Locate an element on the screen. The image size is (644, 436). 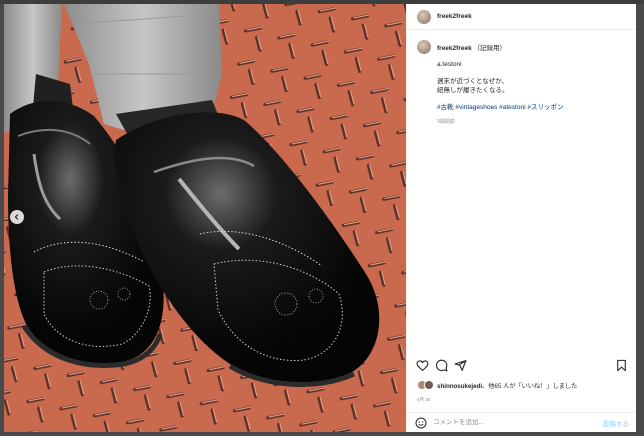
post-comment-button: 投稿する is located at coordinates (616, 423).